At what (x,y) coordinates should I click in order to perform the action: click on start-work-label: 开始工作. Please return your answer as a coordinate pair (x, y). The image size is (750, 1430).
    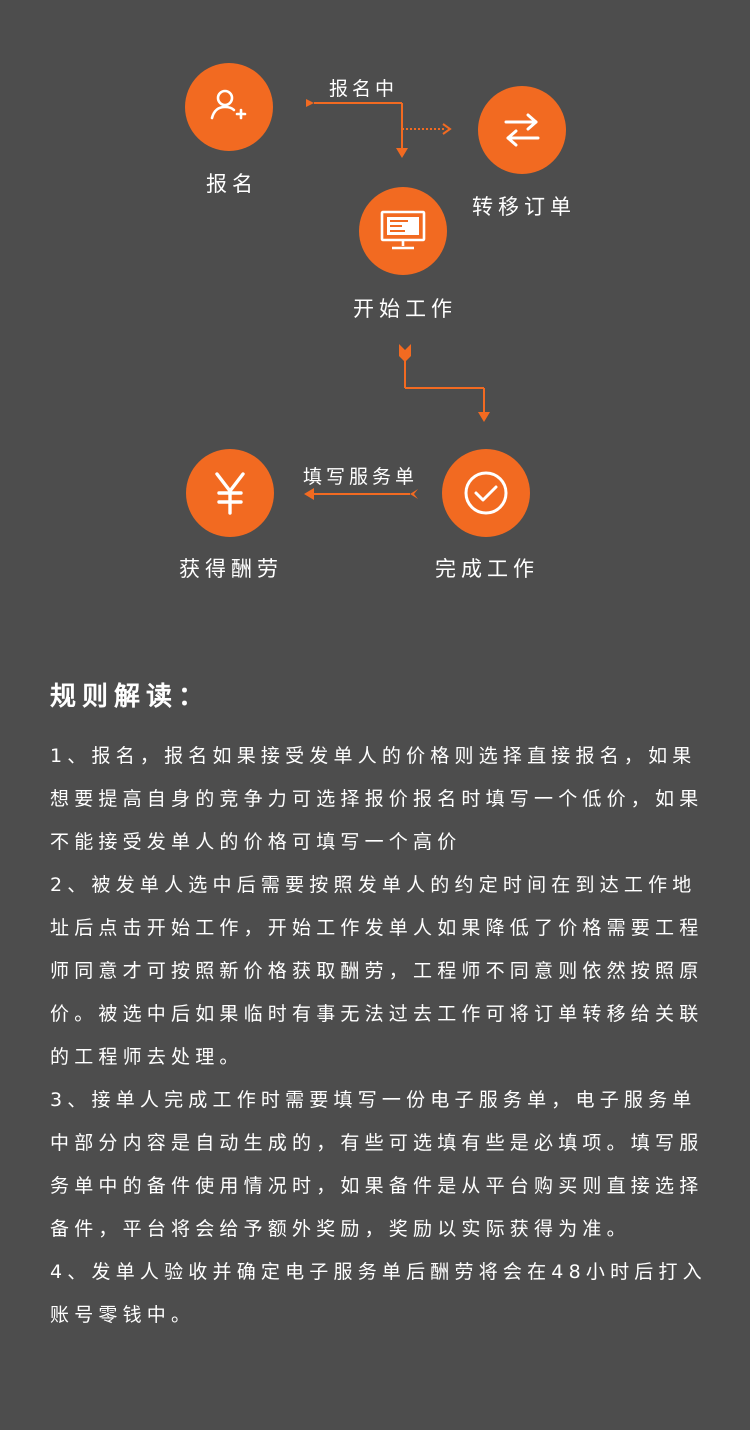
    Looking at the image, I should click on (405, 309).